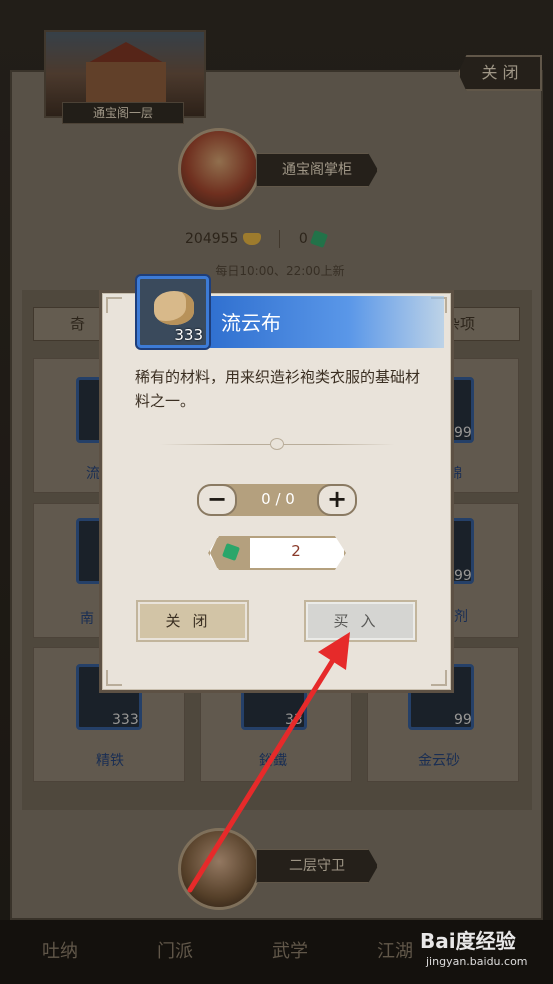 The width and height of the screenshot is (553, 984). Describe the element at coordinates (468, 941) in the screenshot. I see `watermark-logo: Bai度经验` at that location.